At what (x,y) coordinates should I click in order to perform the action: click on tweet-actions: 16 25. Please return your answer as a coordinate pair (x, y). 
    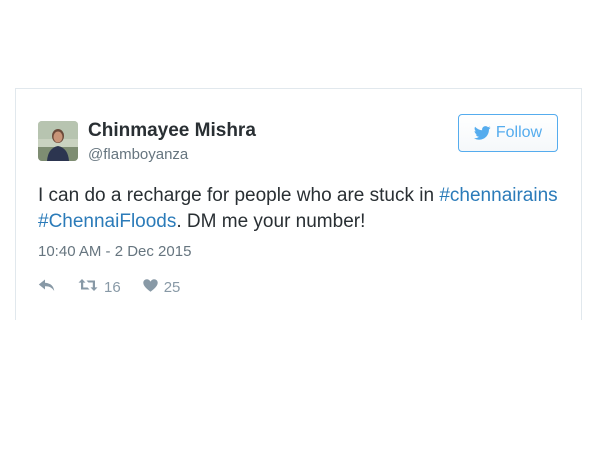
    Looking at the image, I should click on (109, 287).